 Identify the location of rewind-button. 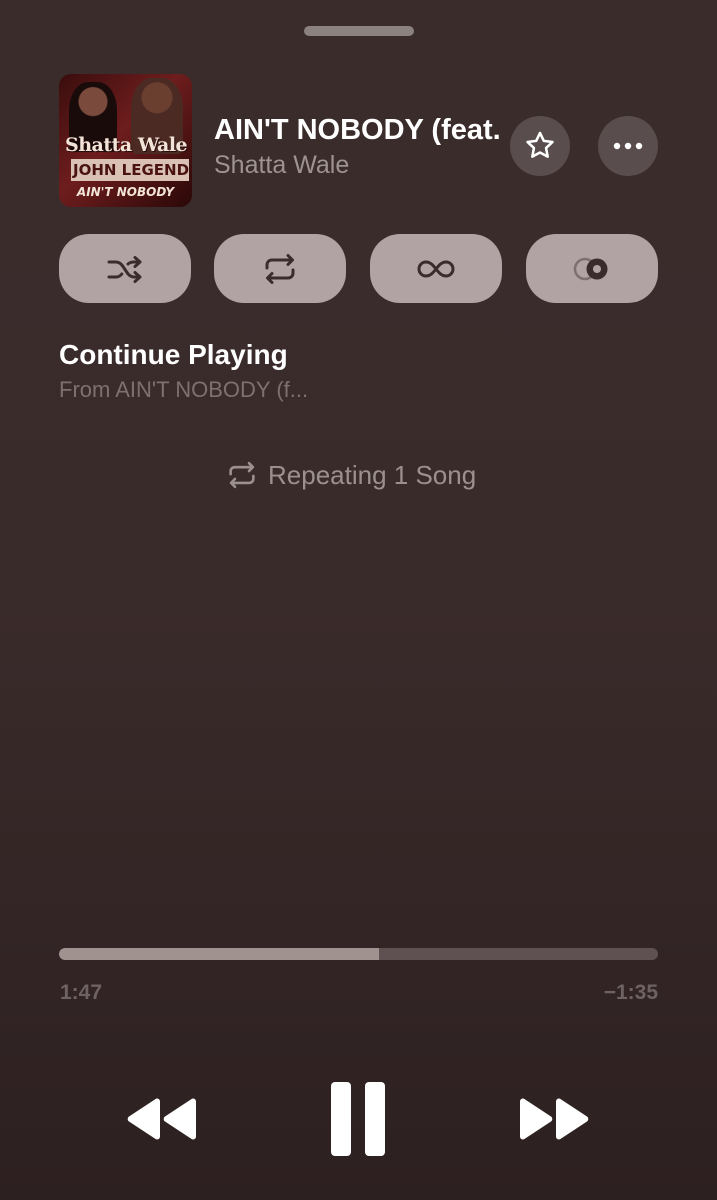
(162, 1119).